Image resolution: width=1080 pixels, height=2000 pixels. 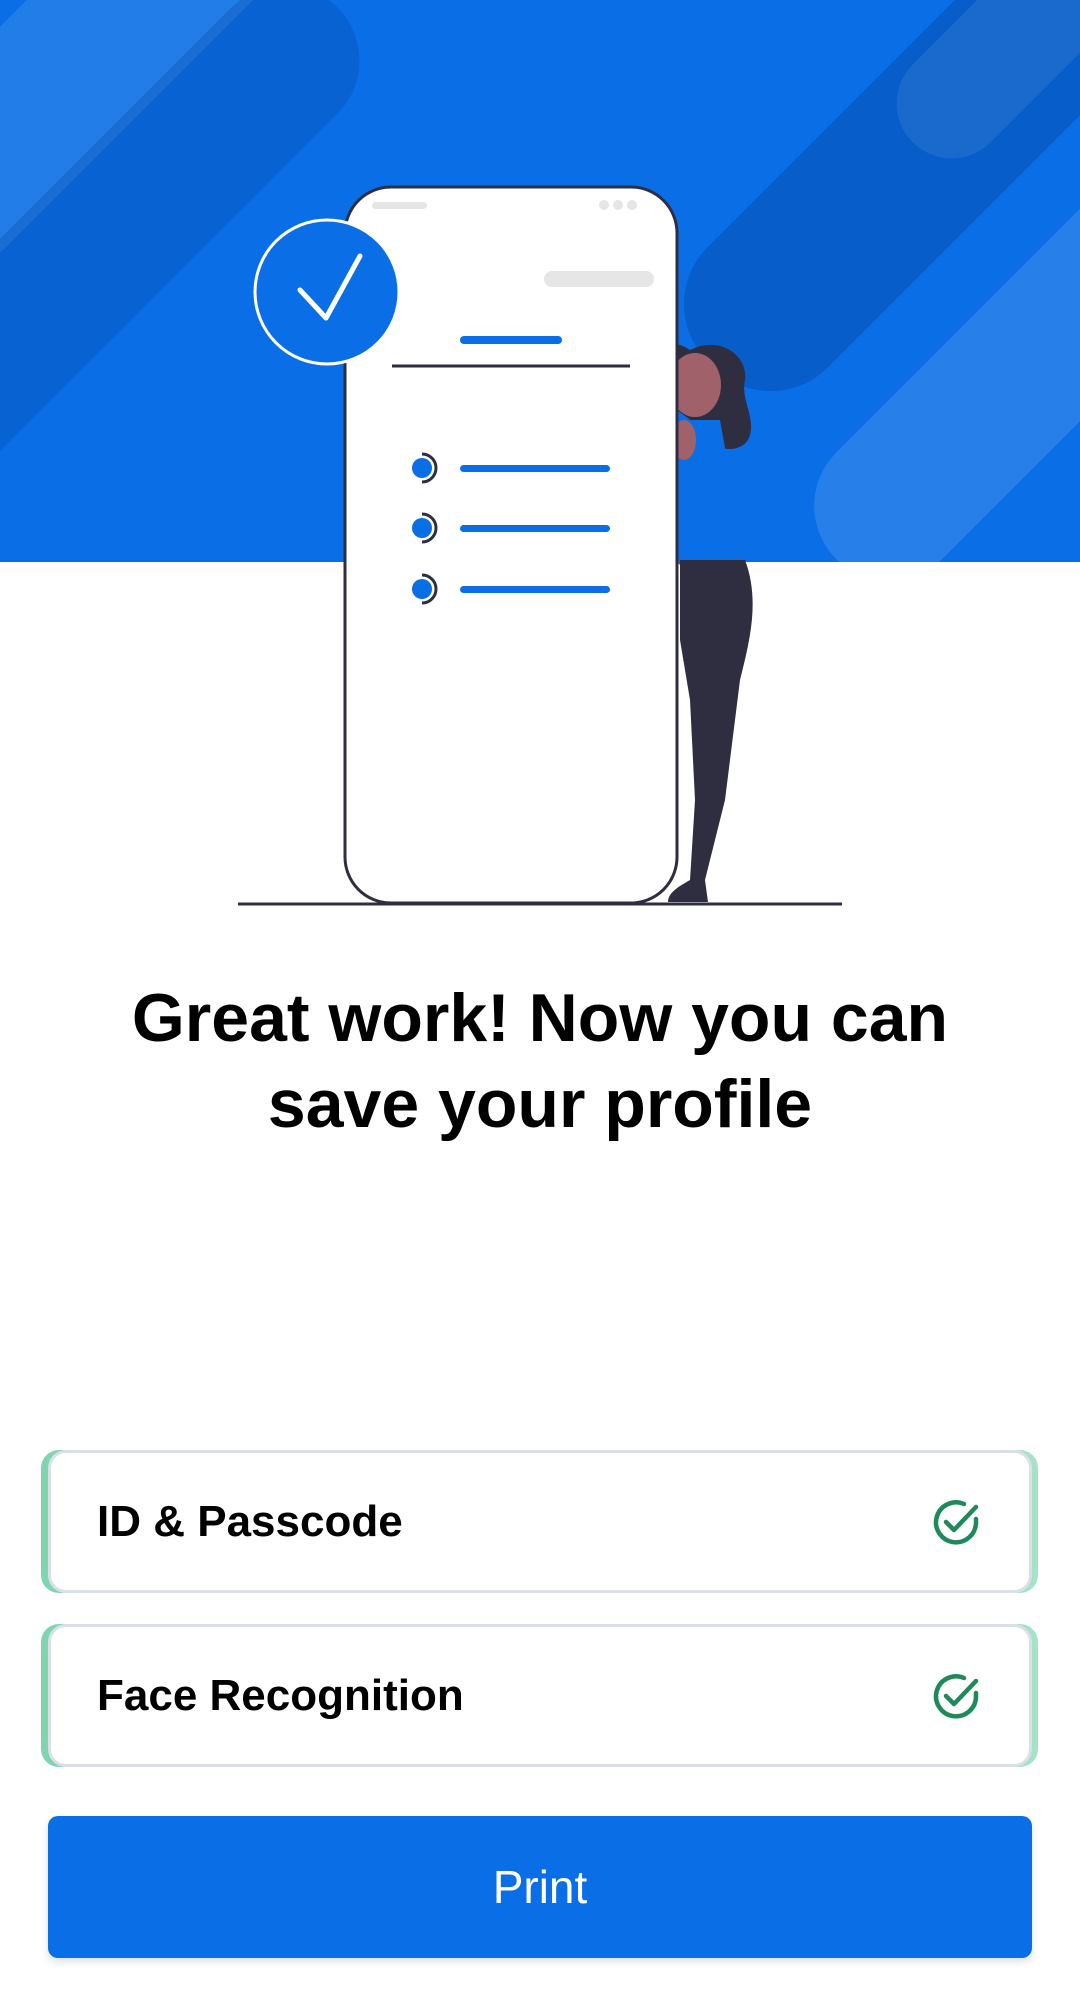 What do you see at coordinates (540, 1695) in the screenshot?
I see `verification-item-face-recognition: Face Recognition` at bounding box center [540, 1695].